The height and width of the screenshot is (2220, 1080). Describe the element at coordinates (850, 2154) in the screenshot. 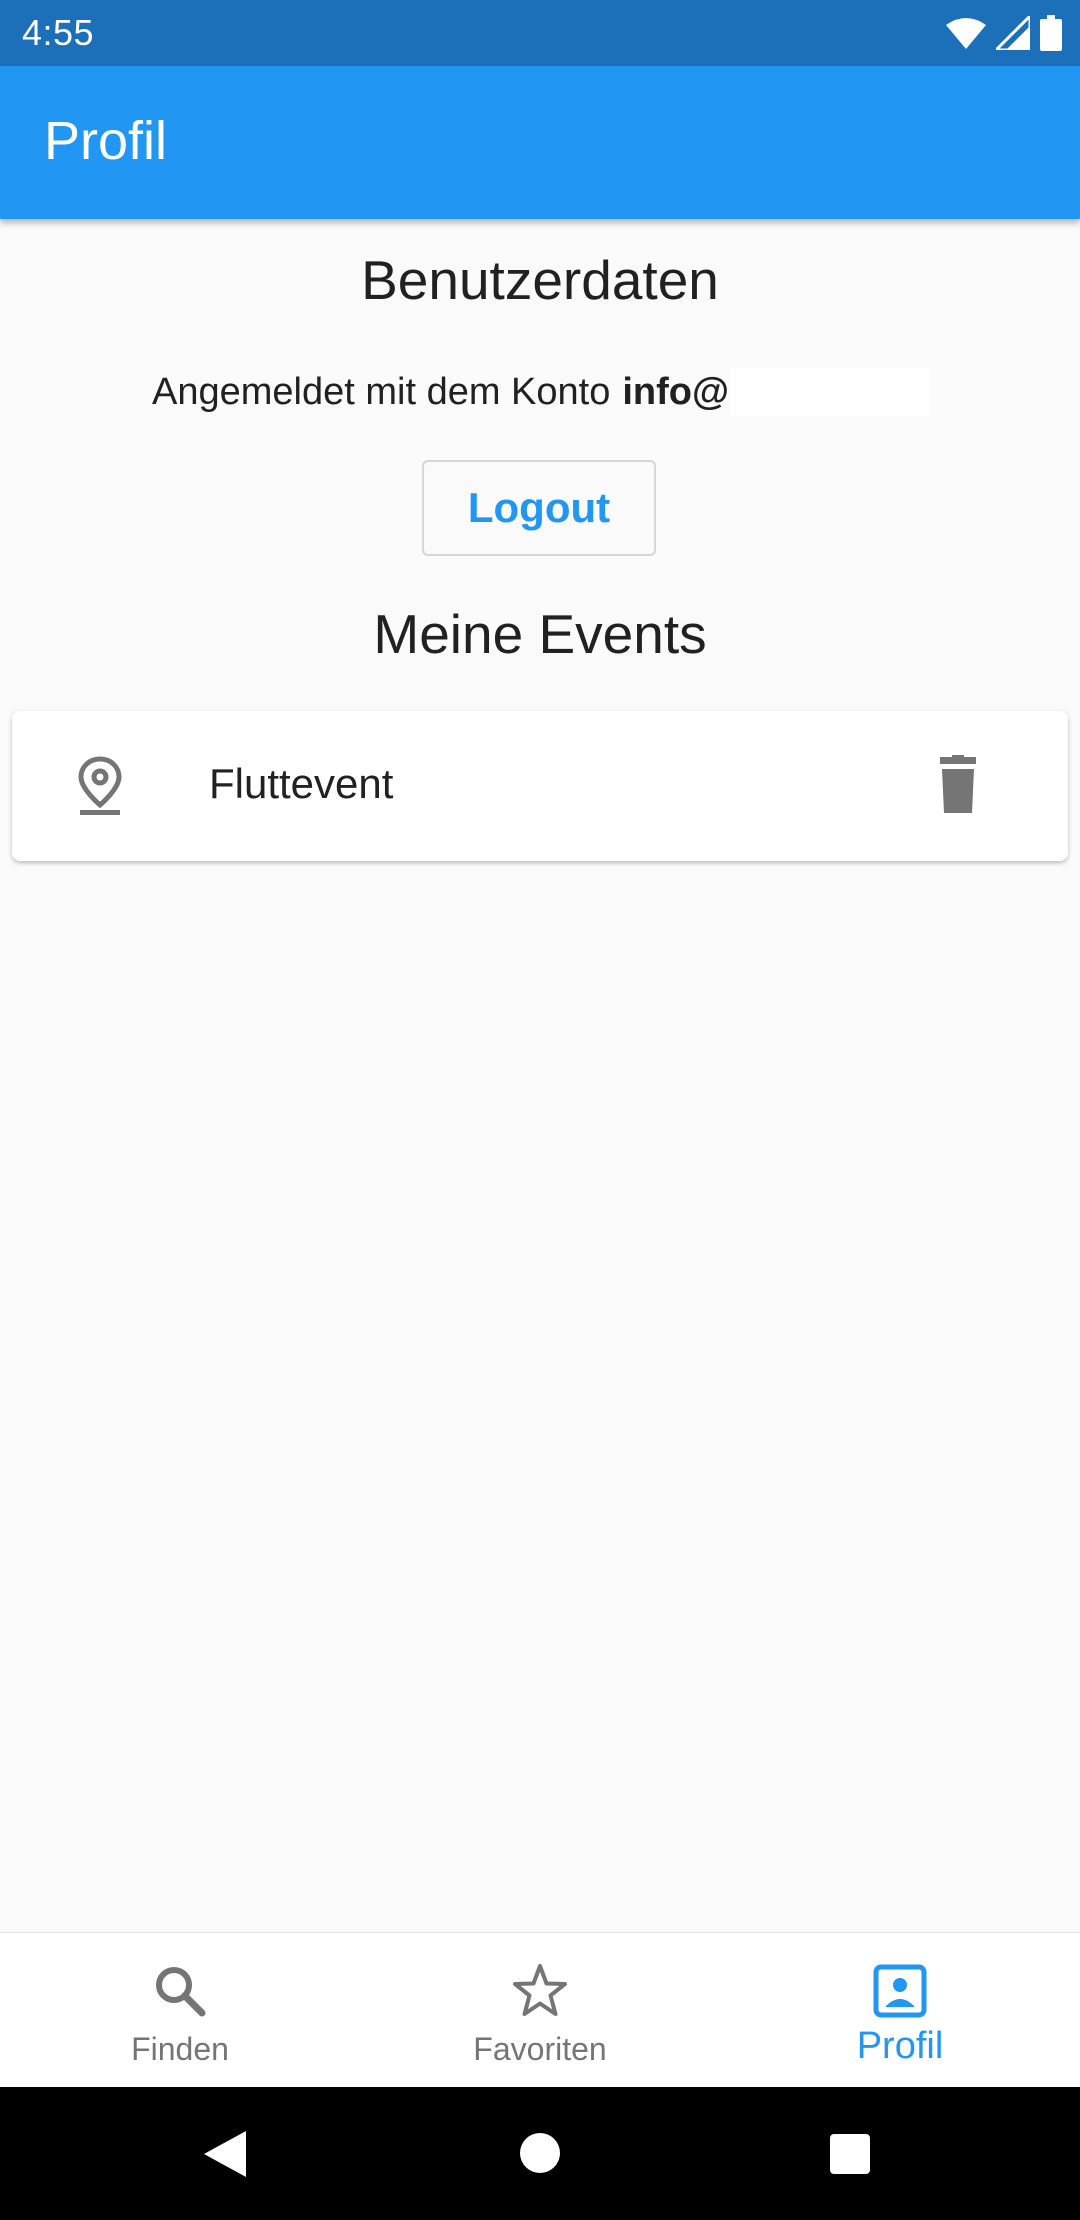

I see `recents-icon` at that location.